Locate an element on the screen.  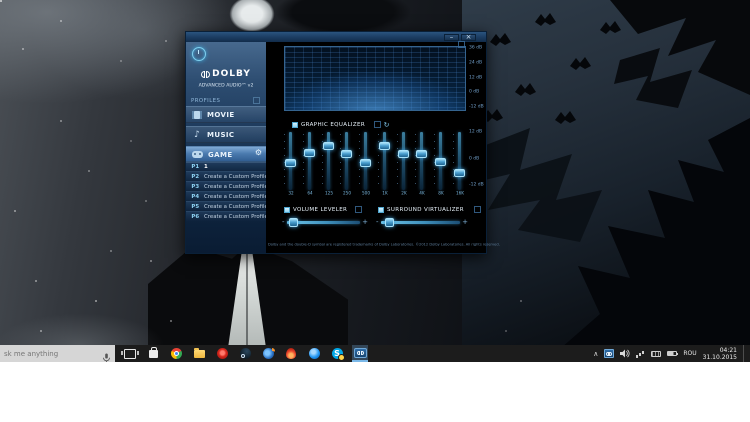
taskbar-app-icons is located at coordinates (245, 353).